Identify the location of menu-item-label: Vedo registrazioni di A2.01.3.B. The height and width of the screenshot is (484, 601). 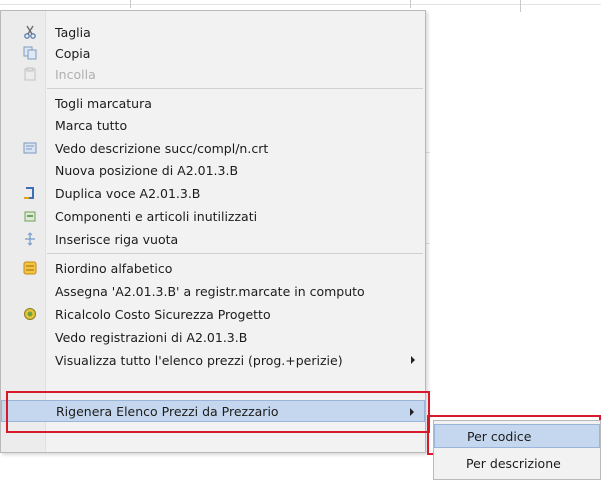
(151, 337).